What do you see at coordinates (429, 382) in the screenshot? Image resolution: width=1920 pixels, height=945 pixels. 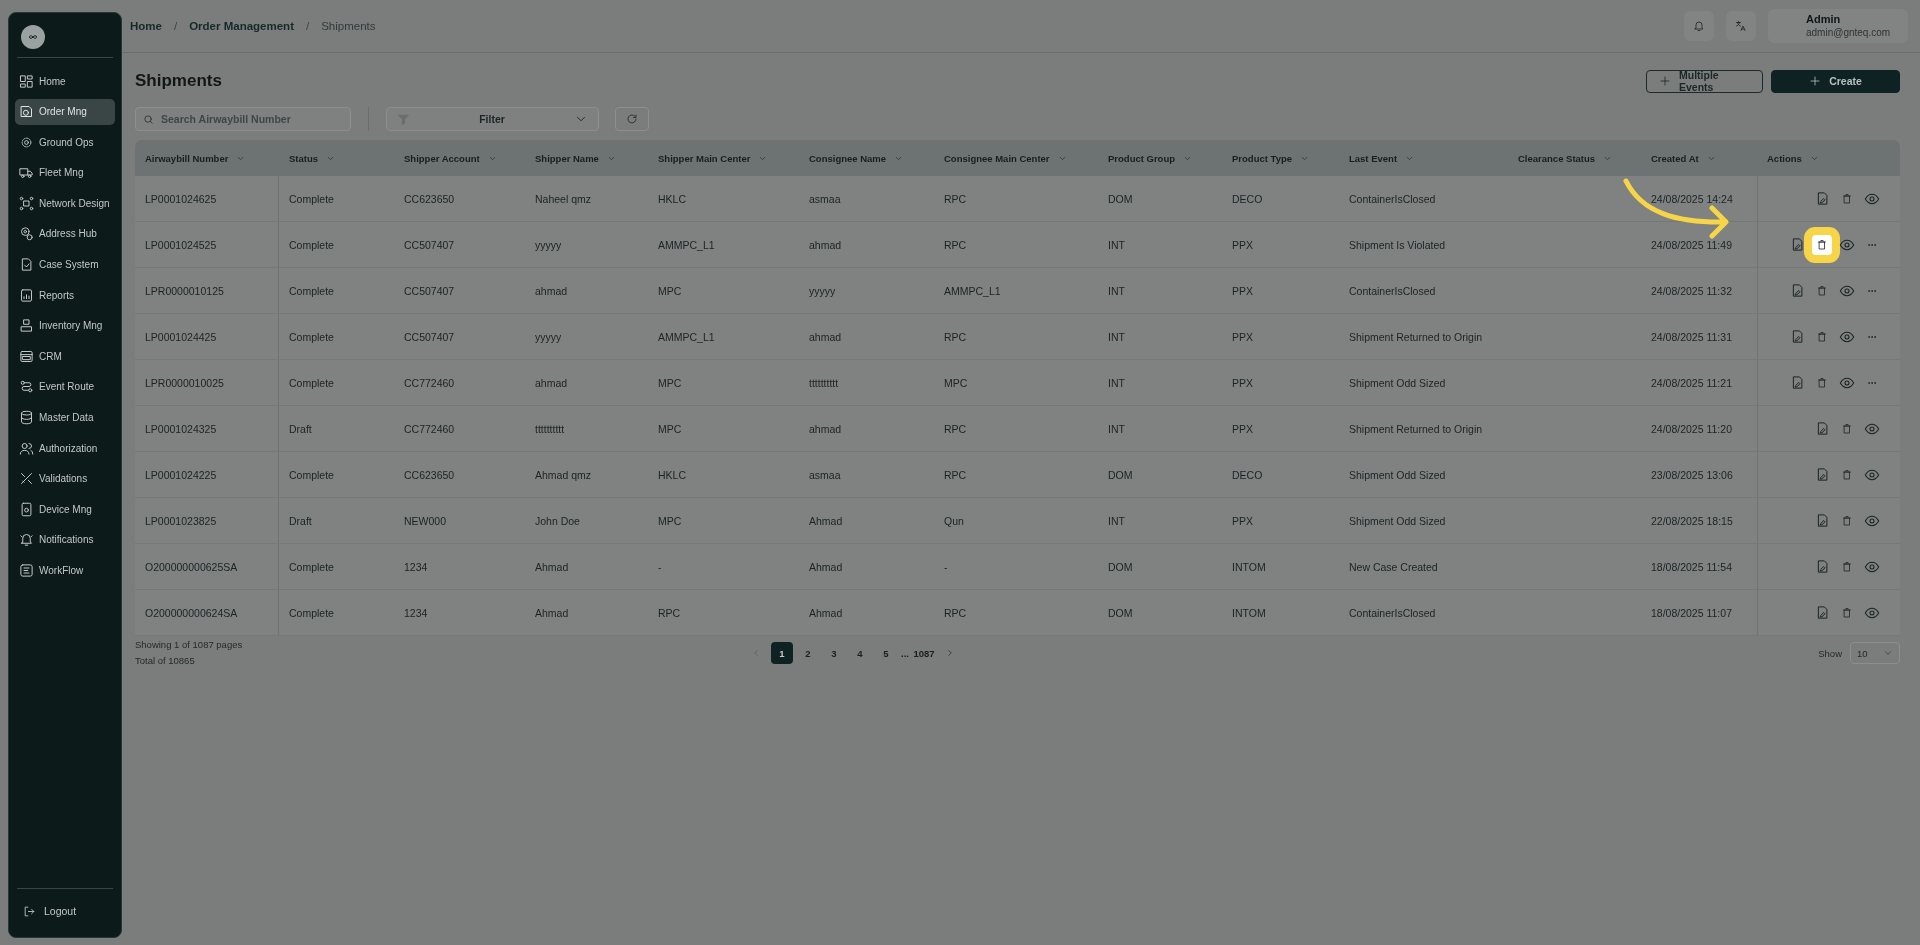 I see `table-cell: CC772460` at bounding box center [429, 382].